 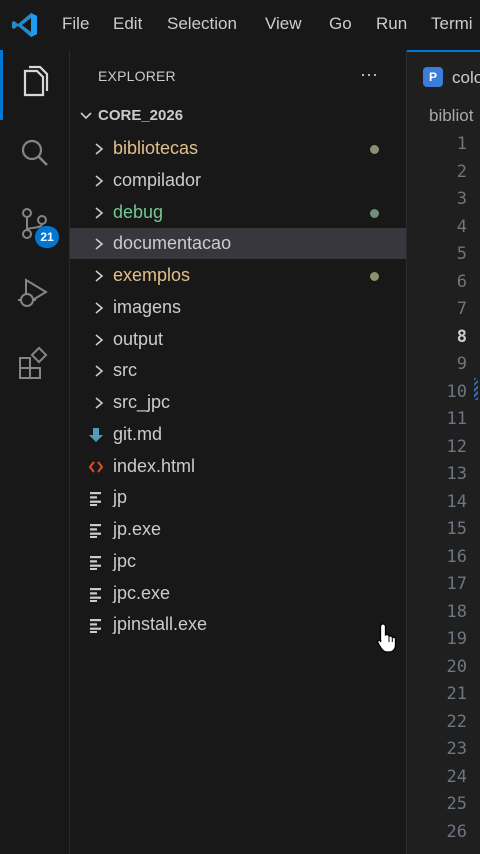 I want to click on folder-label: bibliotecas, so click(x=156, y=148).